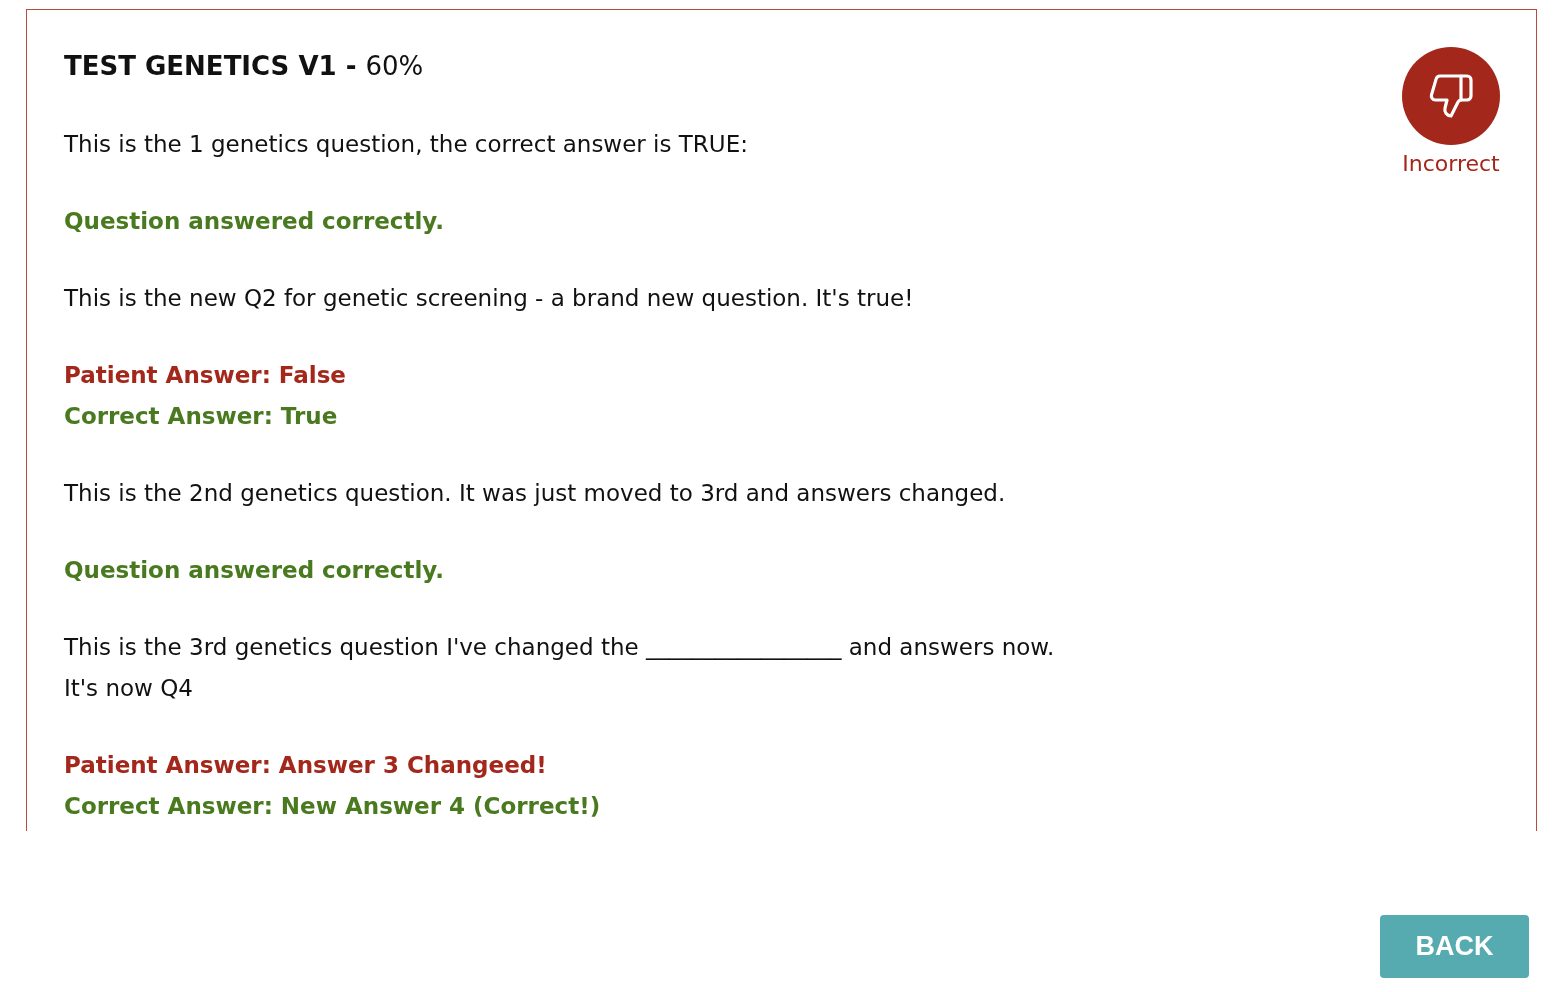  I want to click on back-button: BACK, so click(1454, 946).